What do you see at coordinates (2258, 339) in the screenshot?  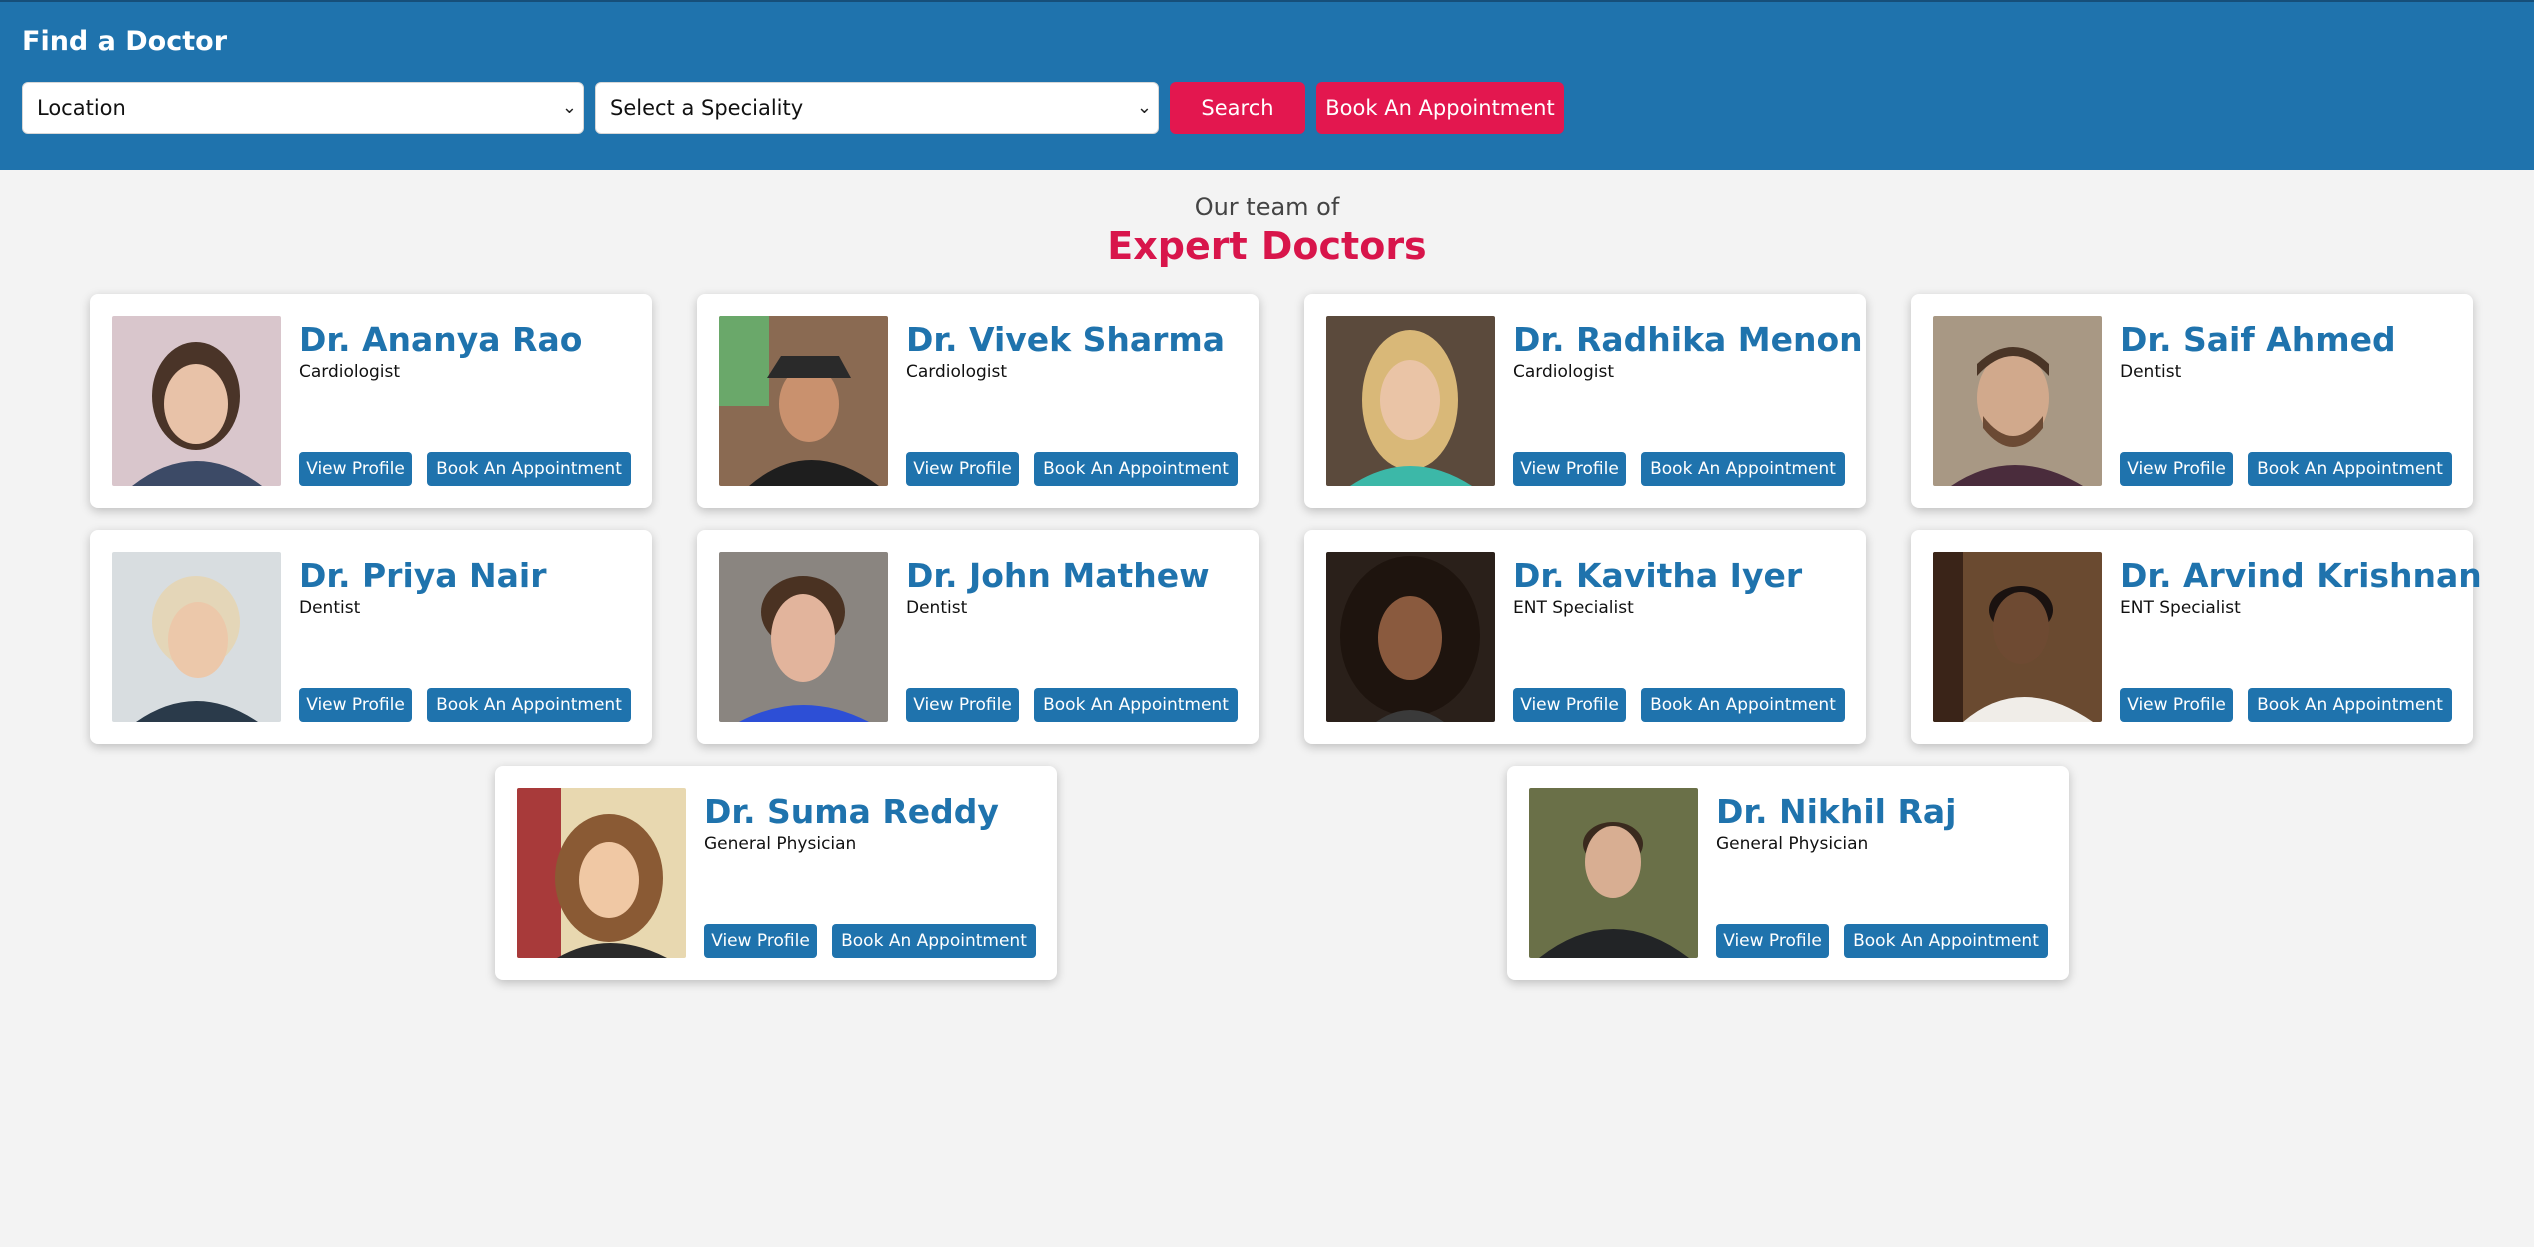 I see `doctor-name: Dr. Saif Ahmed` at bounding box center [2258, 339].